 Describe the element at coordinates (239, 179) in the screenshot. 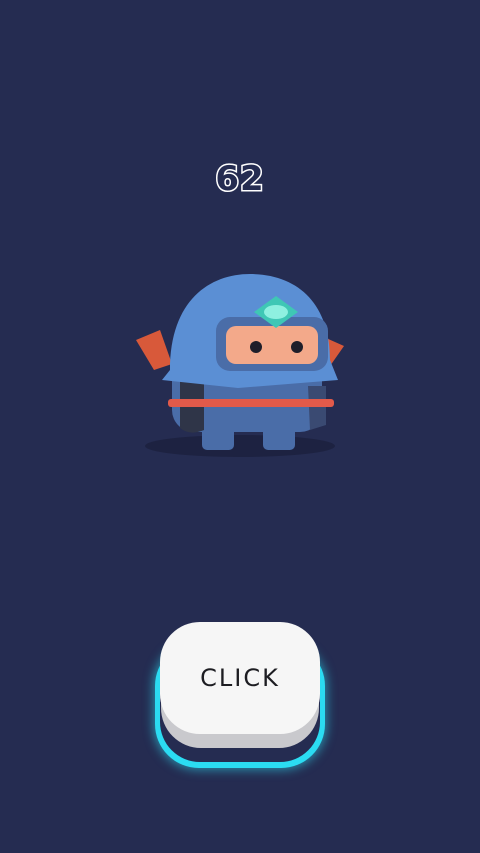

I see `score-counter: 62` at that location.